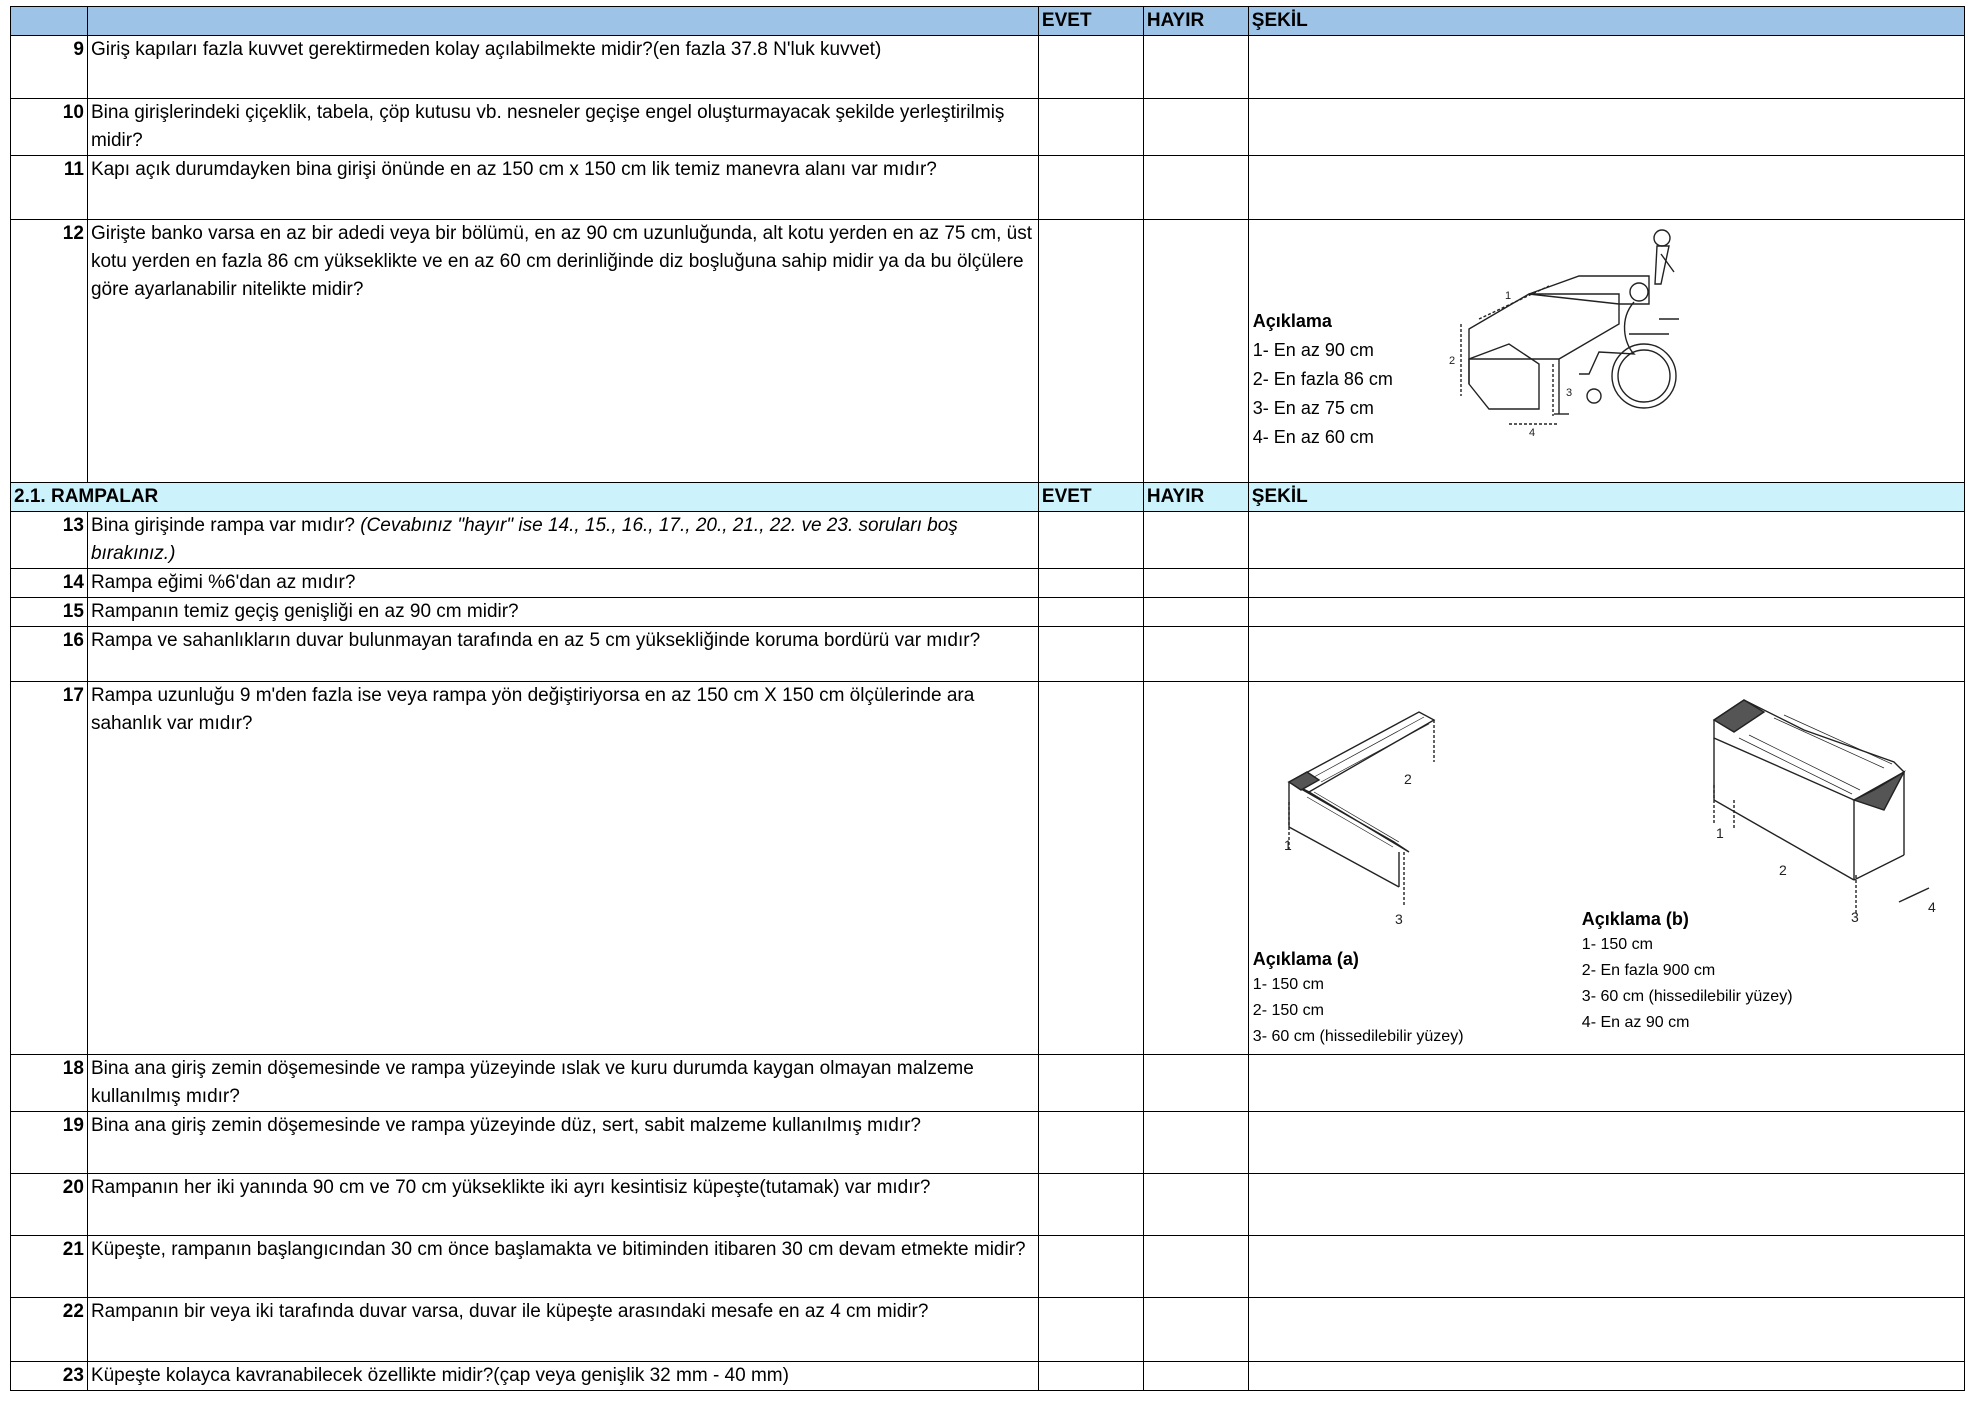 The width and height of the screenshot is (1965, 1403). What do you see at coordinates (1687, 996) in the screenshot?
I see `ramp-b-legend-item: 3- 60 cm (hissedilebilir yüzey)` at bounding box center [1687, 996].